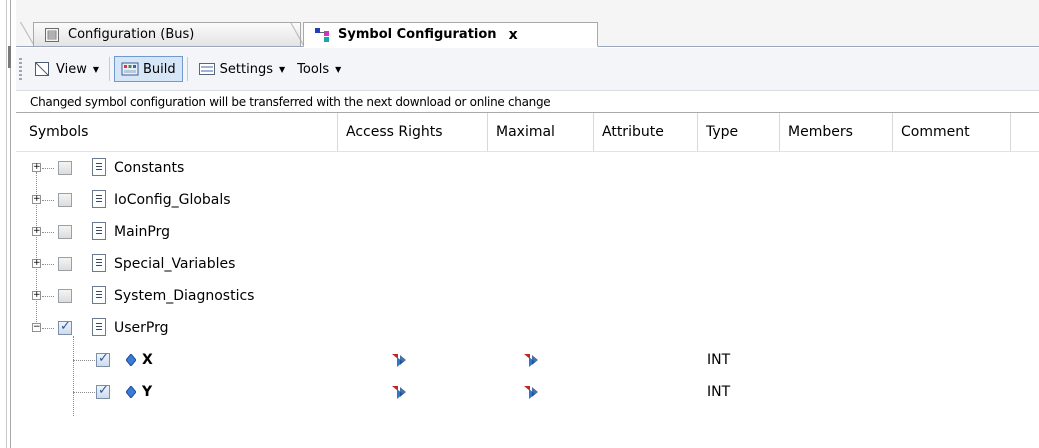 The image size is (1039, 448). Describe the element at coordinates (172, 200) in the screenshot. I see `row-name: IoConfig_Globals` at that location.